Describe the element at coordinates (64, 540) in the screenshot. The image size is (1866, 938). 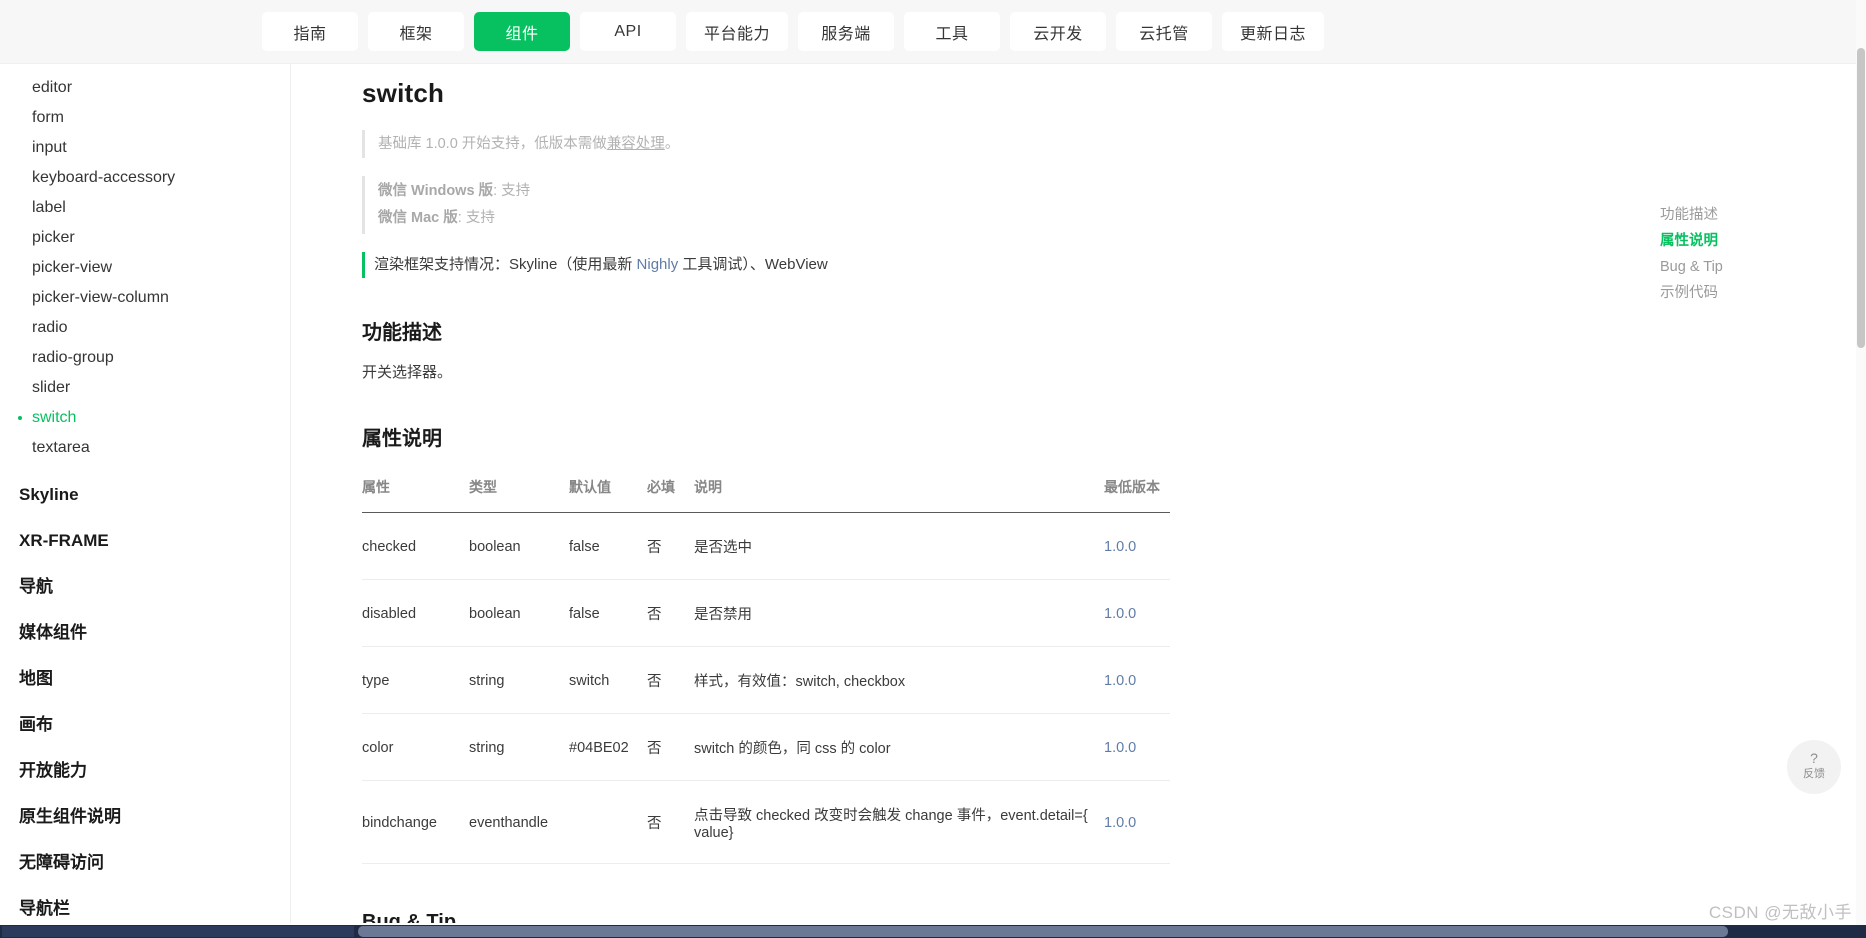
I see `sidebar-group-label: XR-FRAME` at that location.